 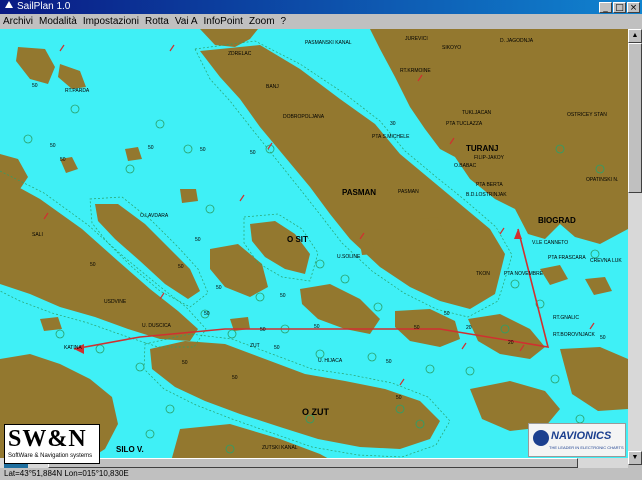 I want to click on menu-impostazioni: Impostazioni, so click(x=111, y=21).